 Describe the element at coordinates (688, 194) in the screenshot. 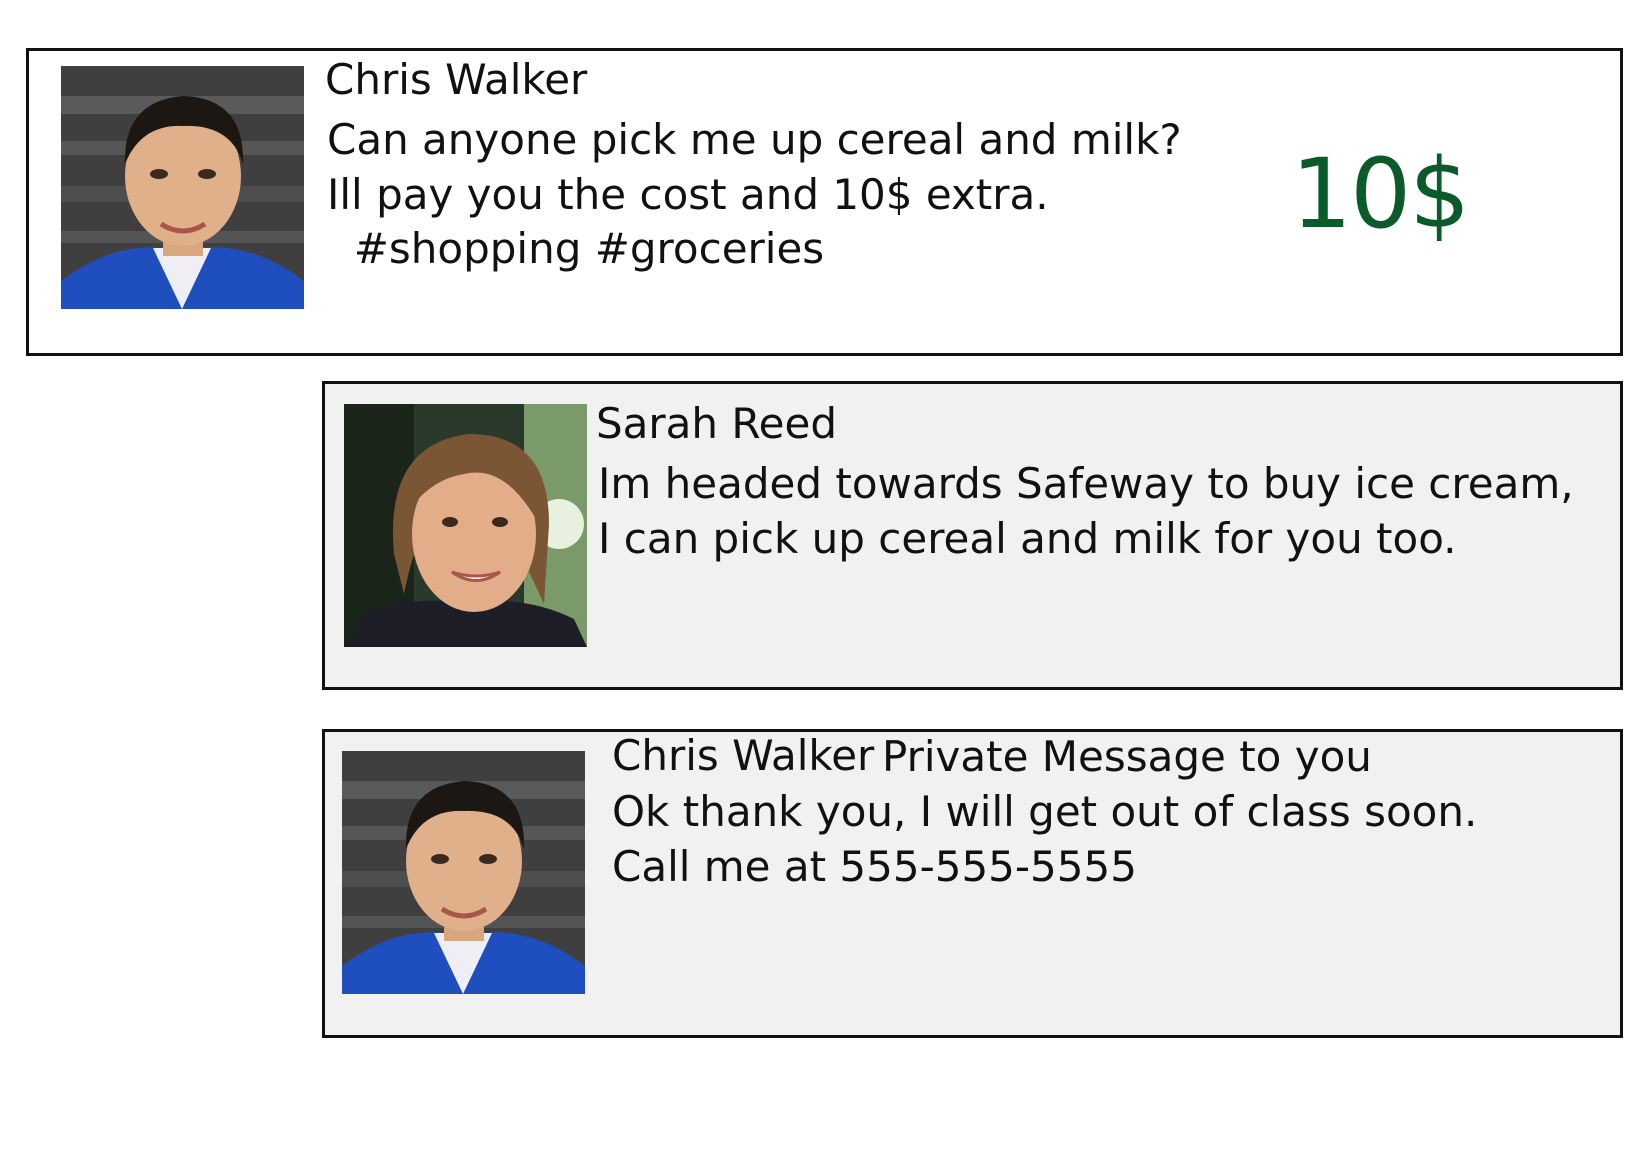

I see `post-text-line: Ill pay you the cost and 10$ extra.` at that location.